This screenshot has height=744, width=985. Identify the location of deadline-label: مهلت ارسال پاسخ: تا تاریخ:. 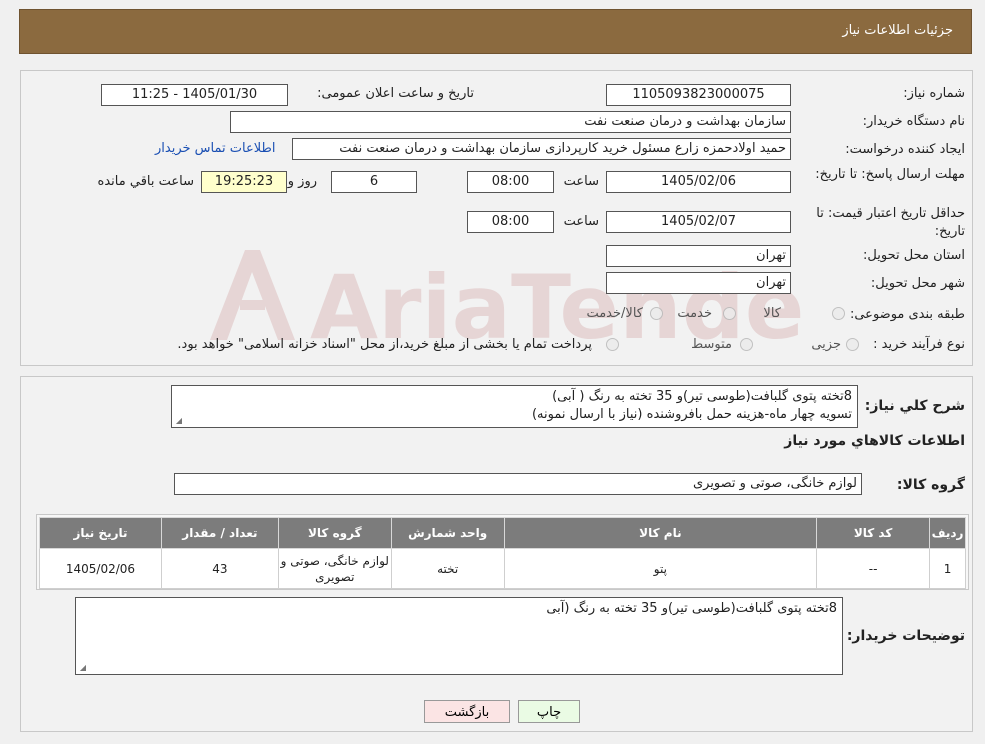
(890, 174).